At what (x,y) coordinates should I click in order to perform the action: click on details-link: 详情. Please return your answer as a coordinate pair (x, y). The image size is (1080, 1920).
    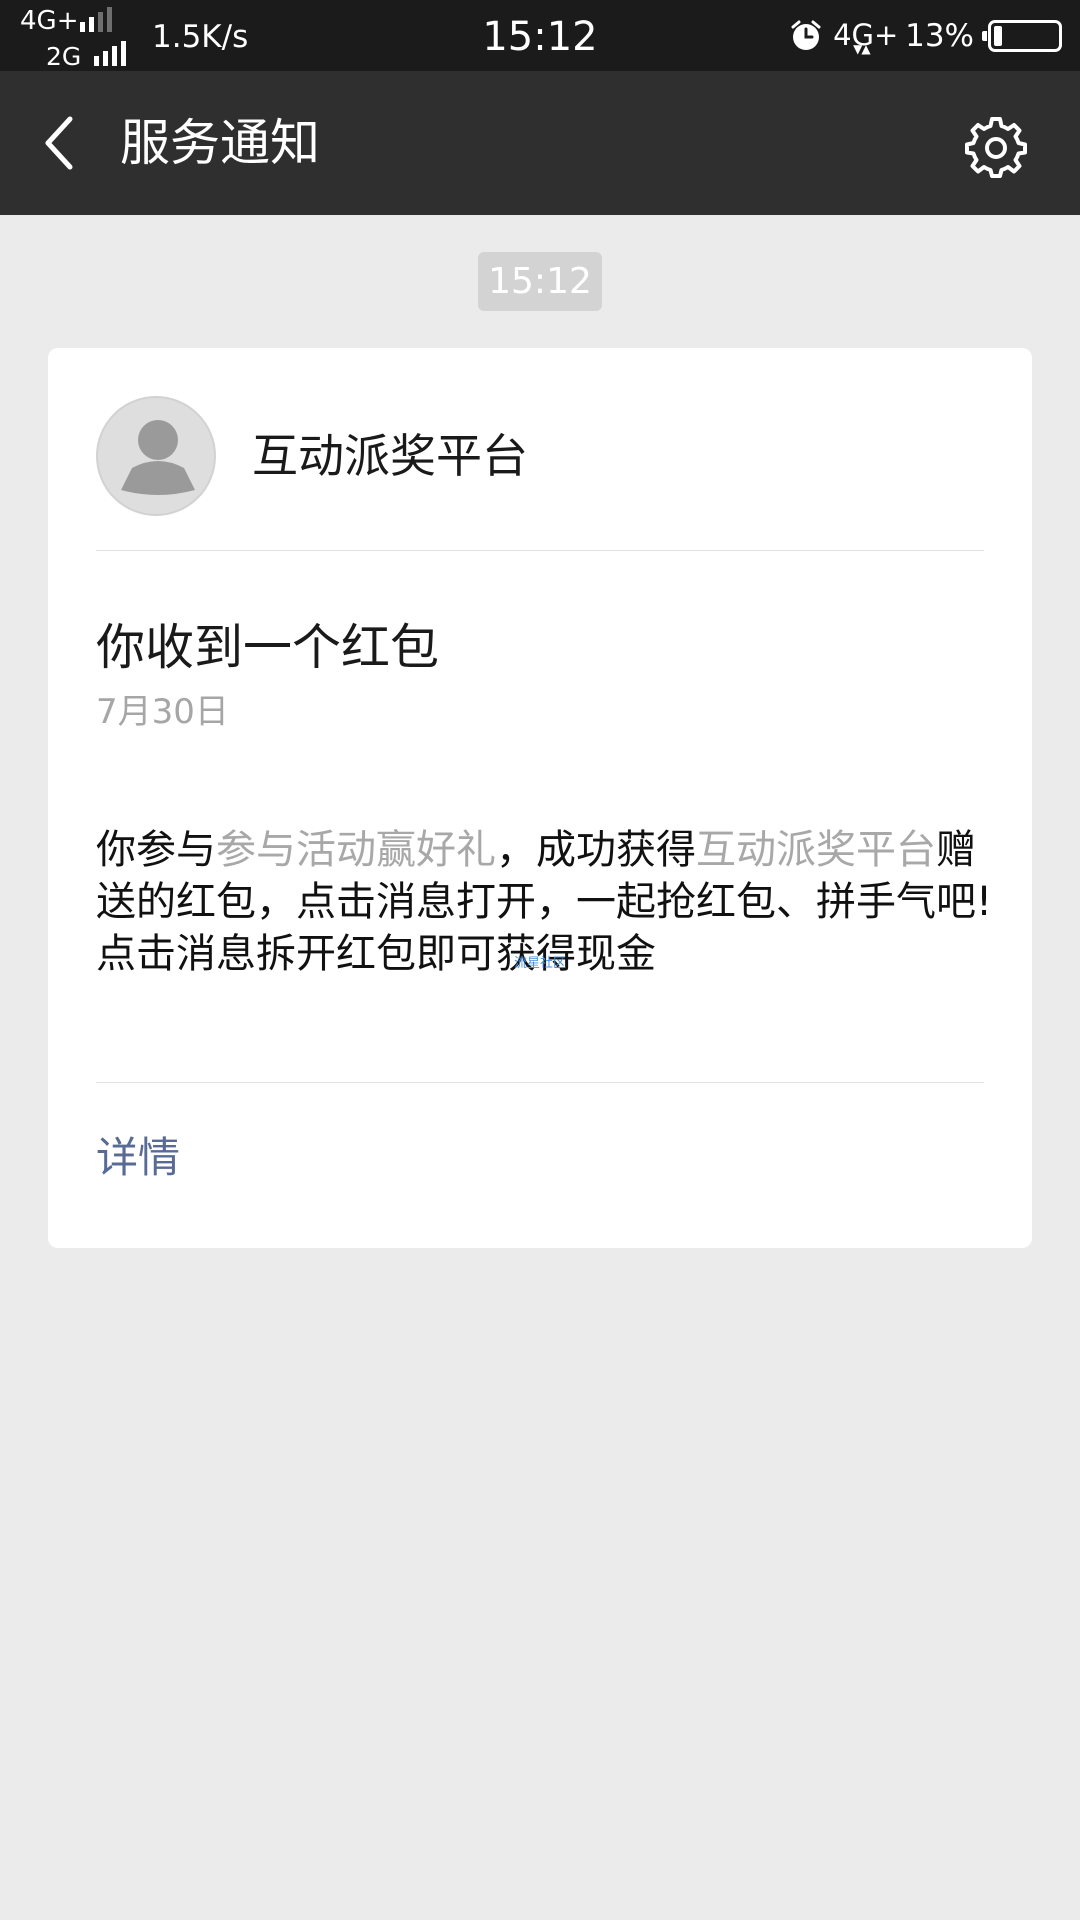
    Looking at the image, I should click on (138, 1158).